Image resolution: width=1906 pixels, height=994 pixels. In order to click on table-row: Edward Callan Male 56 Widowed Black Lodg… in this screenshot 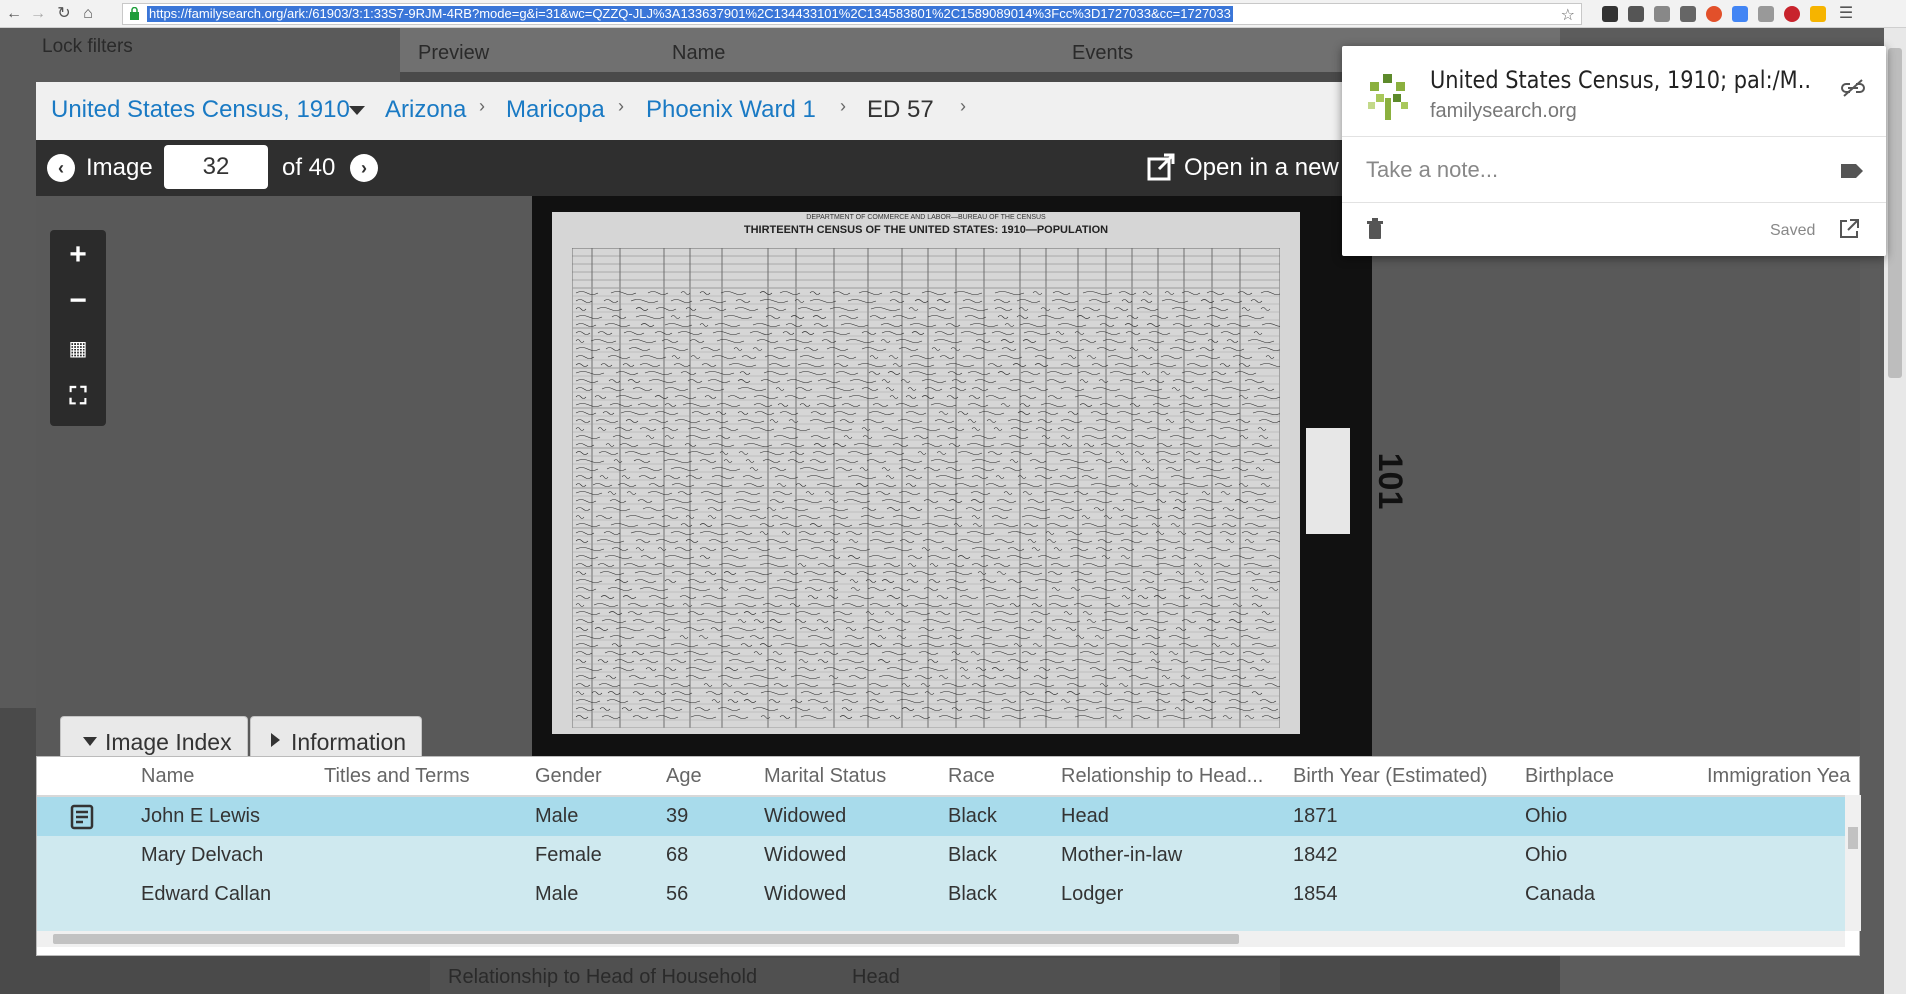, I will do `click(941, 894)`.